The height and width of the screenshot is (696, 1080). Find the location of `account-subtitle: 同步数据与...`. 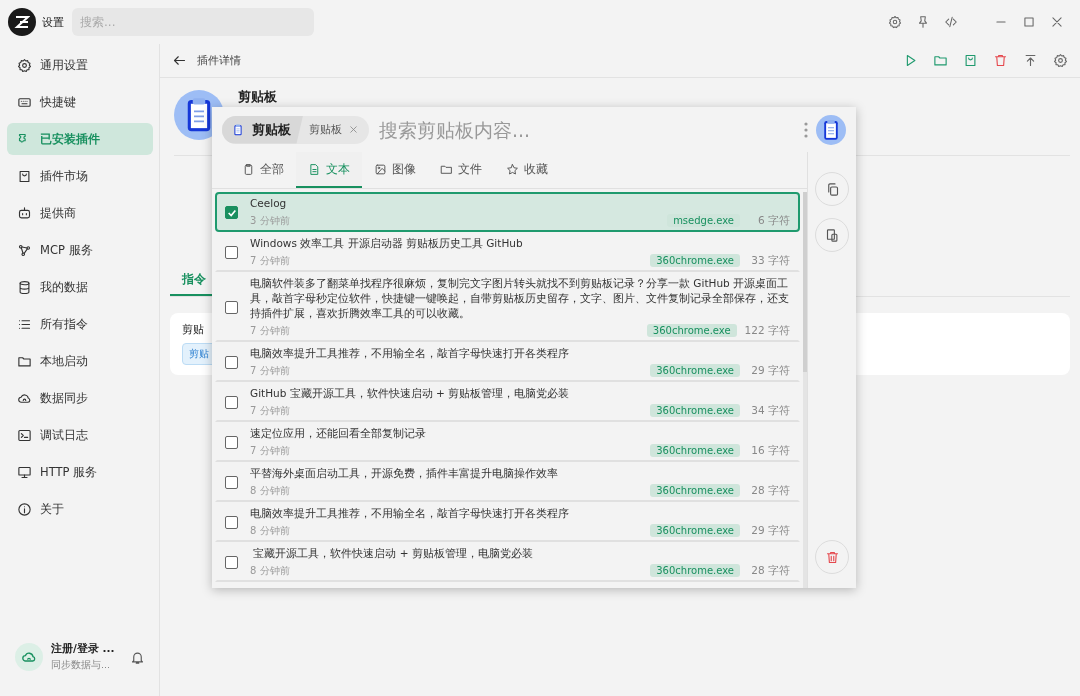

account-subtitle: 同步数据与... is located at coordinates (81, 665).